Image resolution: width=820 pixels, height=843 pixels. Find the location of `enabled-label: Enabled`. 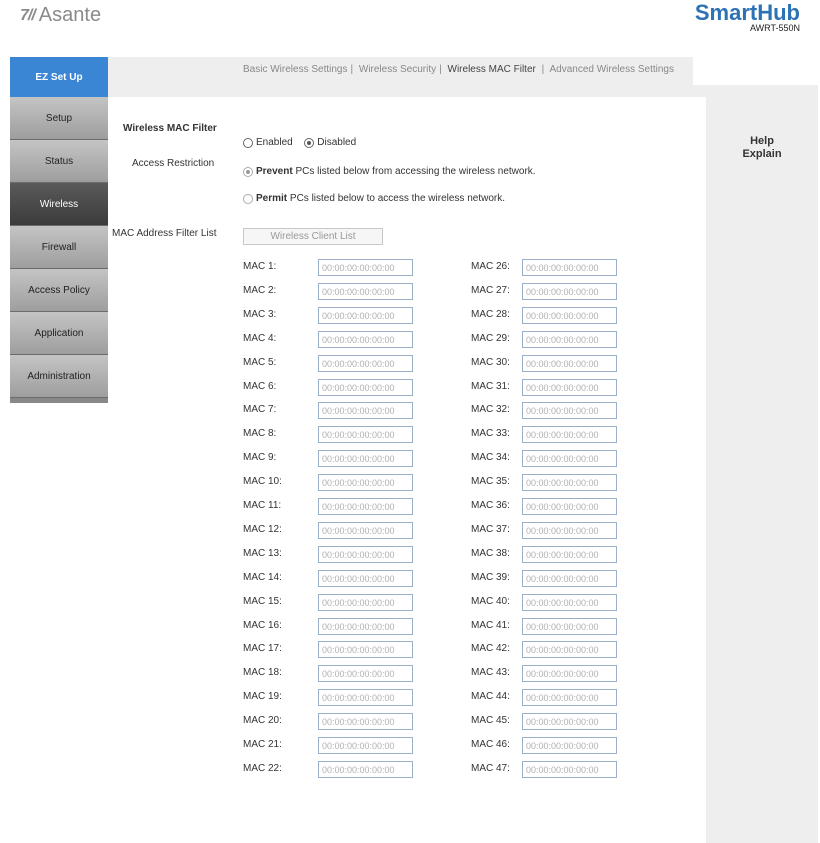

enabled-label: Enabled is located at coordinates (274, 142).